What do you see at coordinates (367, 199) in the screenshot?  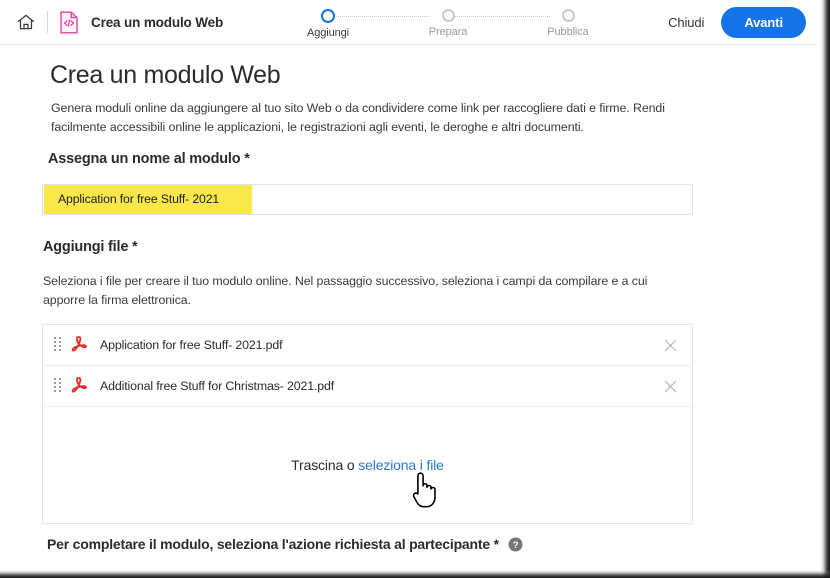 I see `form-name-input: Application for free Stuff- 2021` at bounding box center [367, 199].